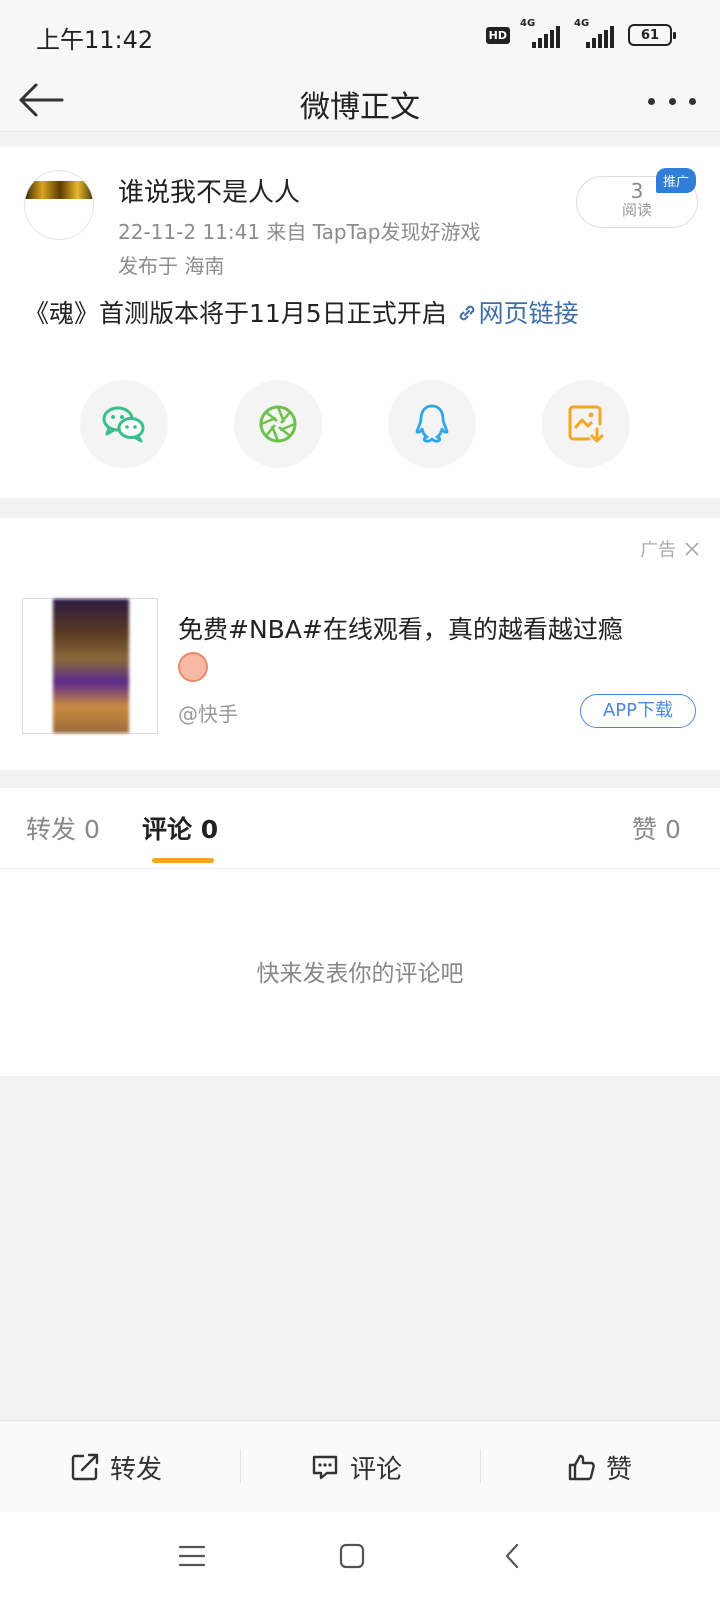 This screenshot has width=720, height=1600. I want to click on tab-comment-label: 评论, so click(167, 829).